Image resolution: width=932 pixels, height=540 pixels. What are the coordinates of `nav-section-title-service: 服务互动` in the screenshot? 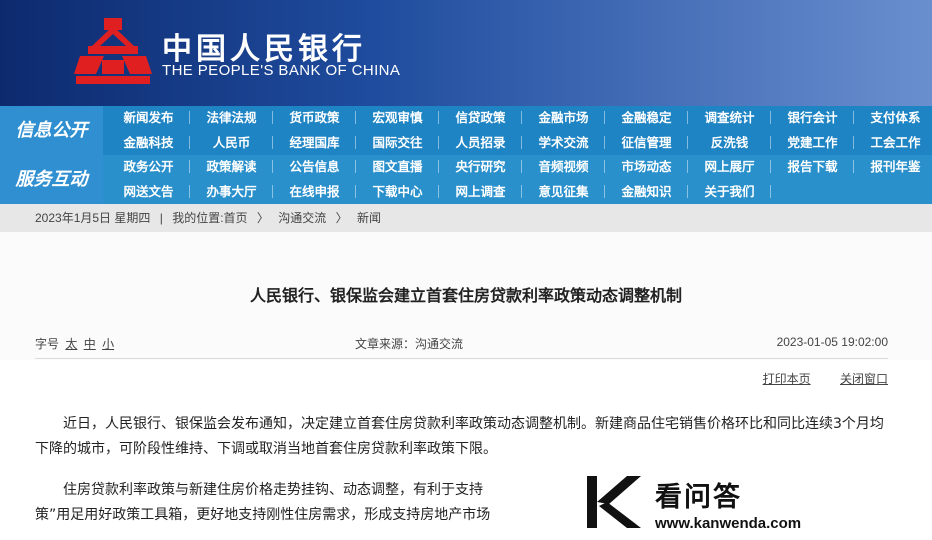 It's located at (51, 179).